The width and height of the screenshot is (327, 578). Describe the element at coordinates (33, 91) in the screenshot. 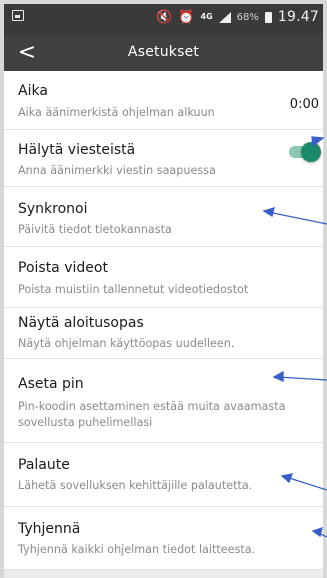

I see `setting-title: Aika` at that location.